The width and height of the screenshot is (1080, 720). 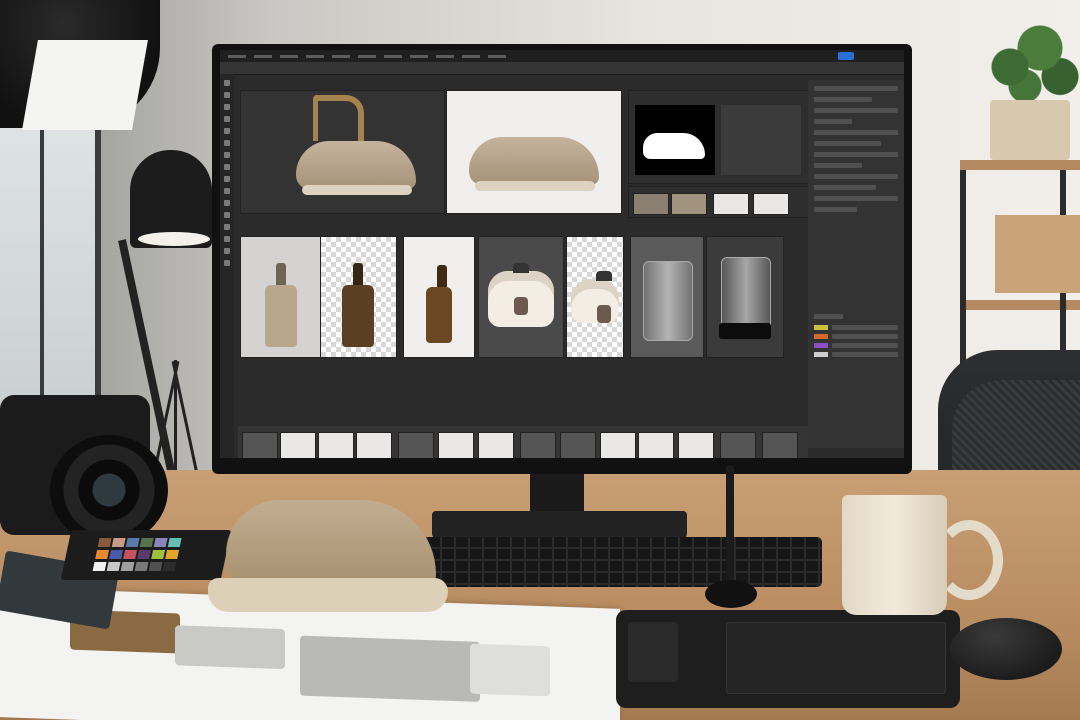 What do you see at coordinates (719, 137) in the screenshot?
I see `mask-preview-tile` at bounding box center [719, 137].